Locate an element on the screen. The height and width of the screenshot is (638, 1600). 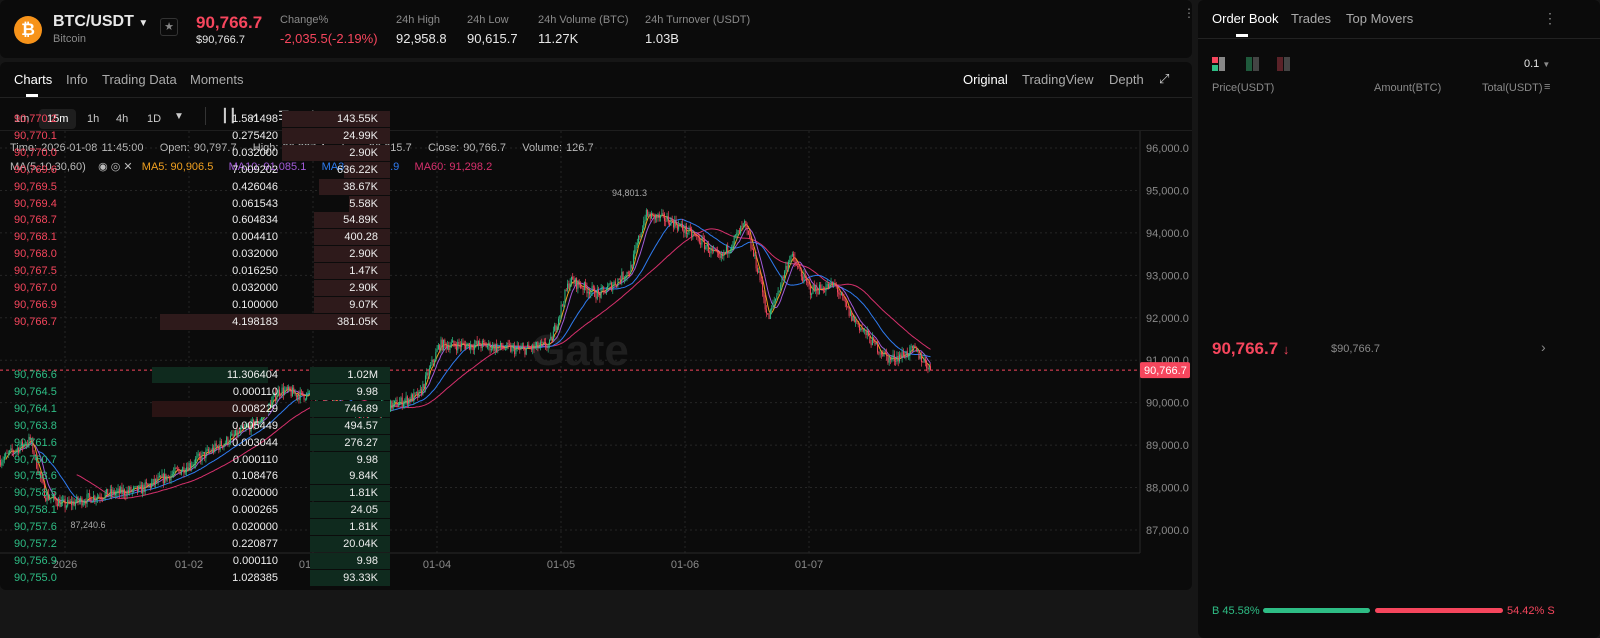
view-depth: Depth is located at coordinates (1126, 79).